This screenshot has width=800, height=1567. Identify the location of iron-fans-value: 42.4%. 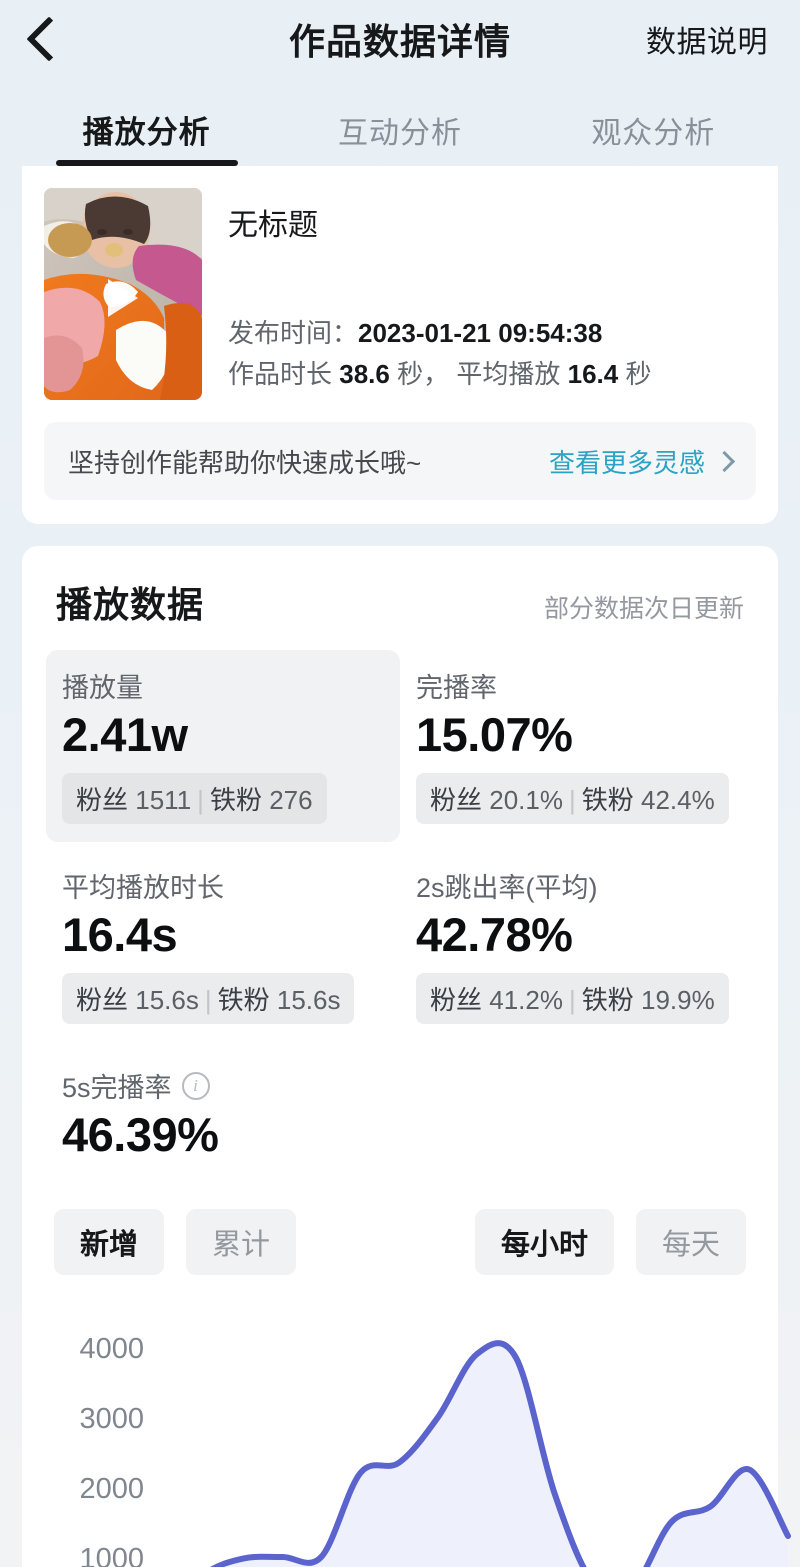
(678, 800).